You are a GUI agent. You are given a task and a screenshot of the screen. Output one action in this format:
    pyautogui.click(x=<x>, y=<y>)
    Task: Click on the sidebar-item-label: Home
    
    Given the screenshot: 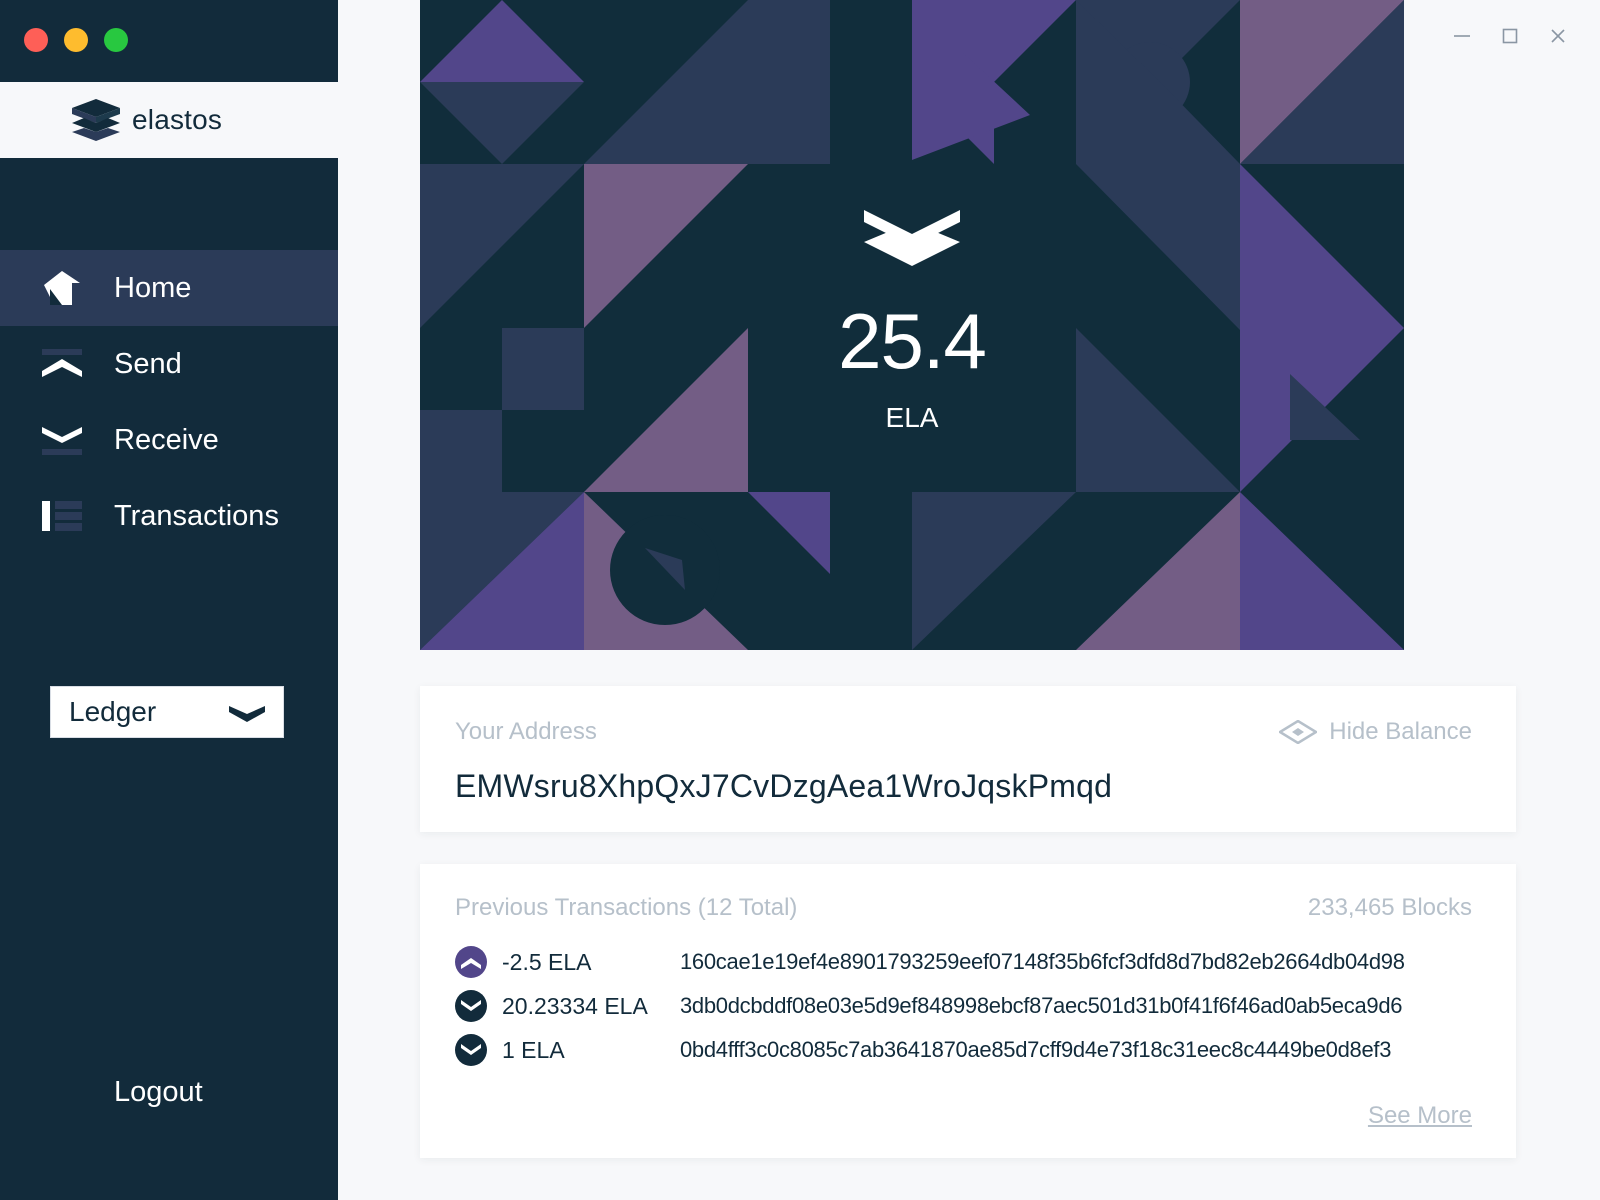 What is the action you would take?
    pyautogui.click(x=153, y=287)
    